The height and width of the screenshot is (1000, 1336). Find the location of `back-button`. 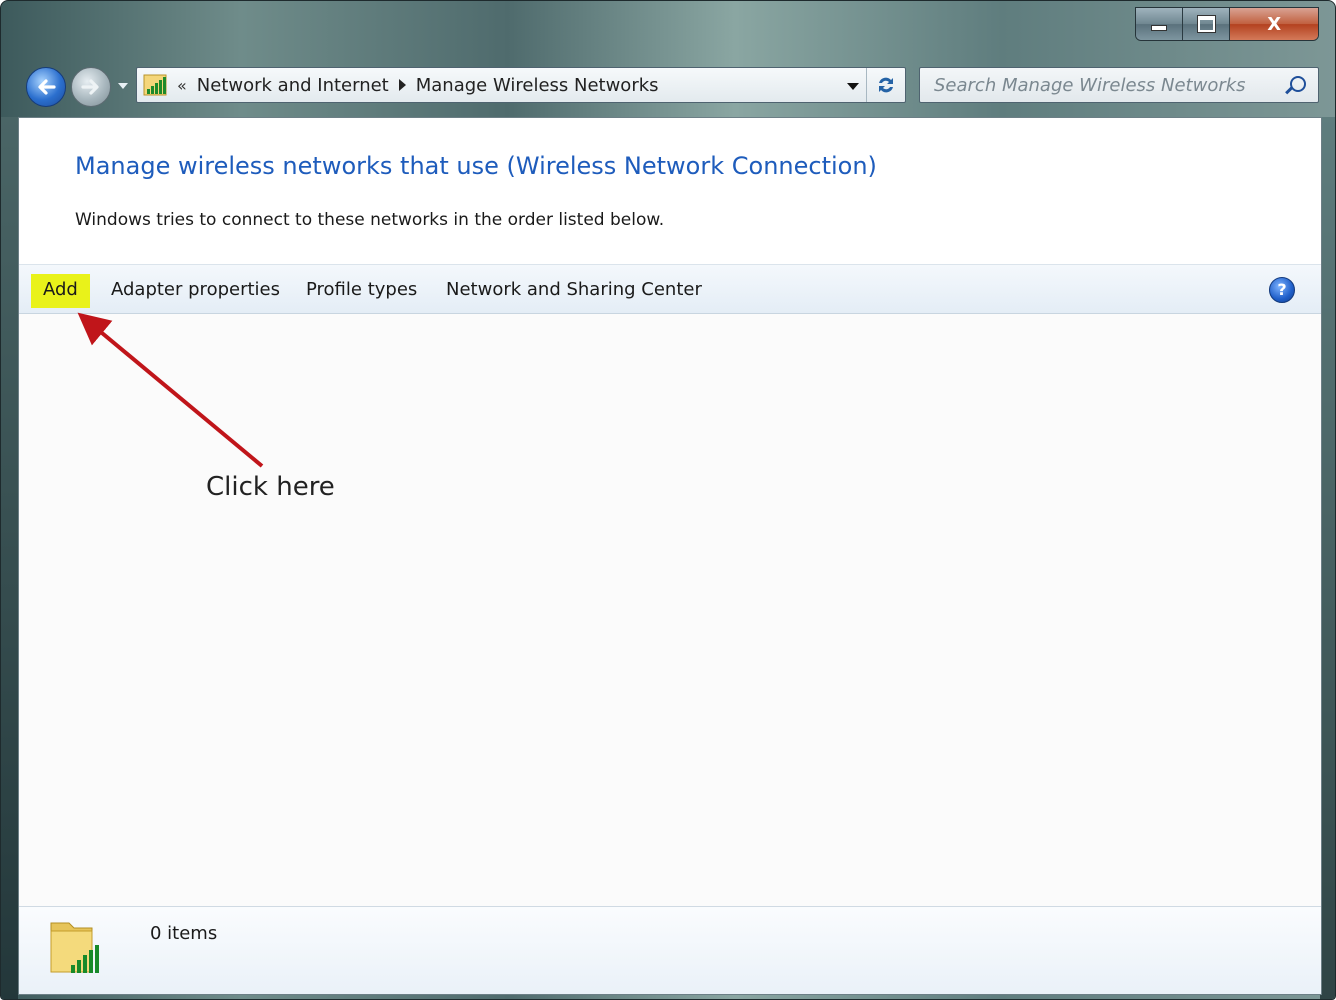

back-button is located at coordinates (46, 87).